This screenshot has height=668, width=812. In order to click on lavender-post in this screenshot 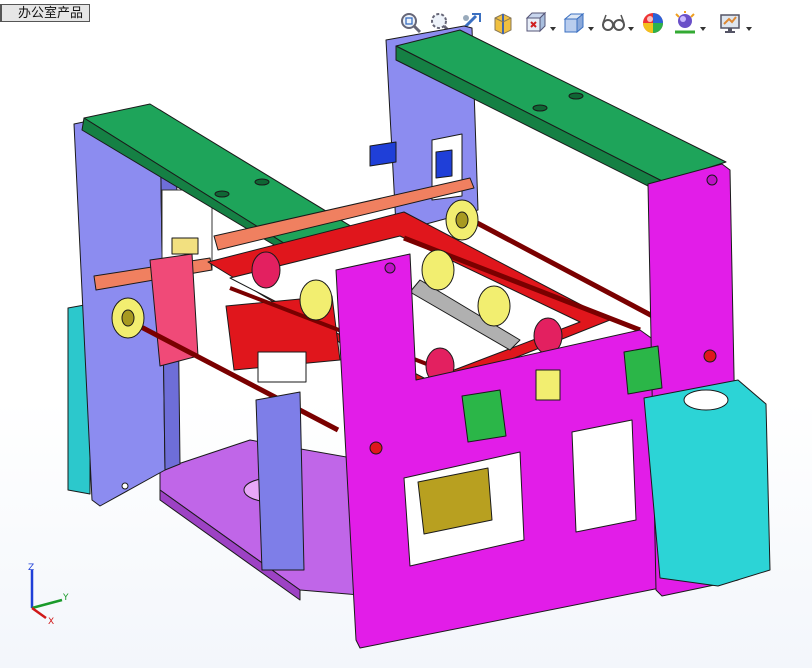, I will do `click(280, 481)`.